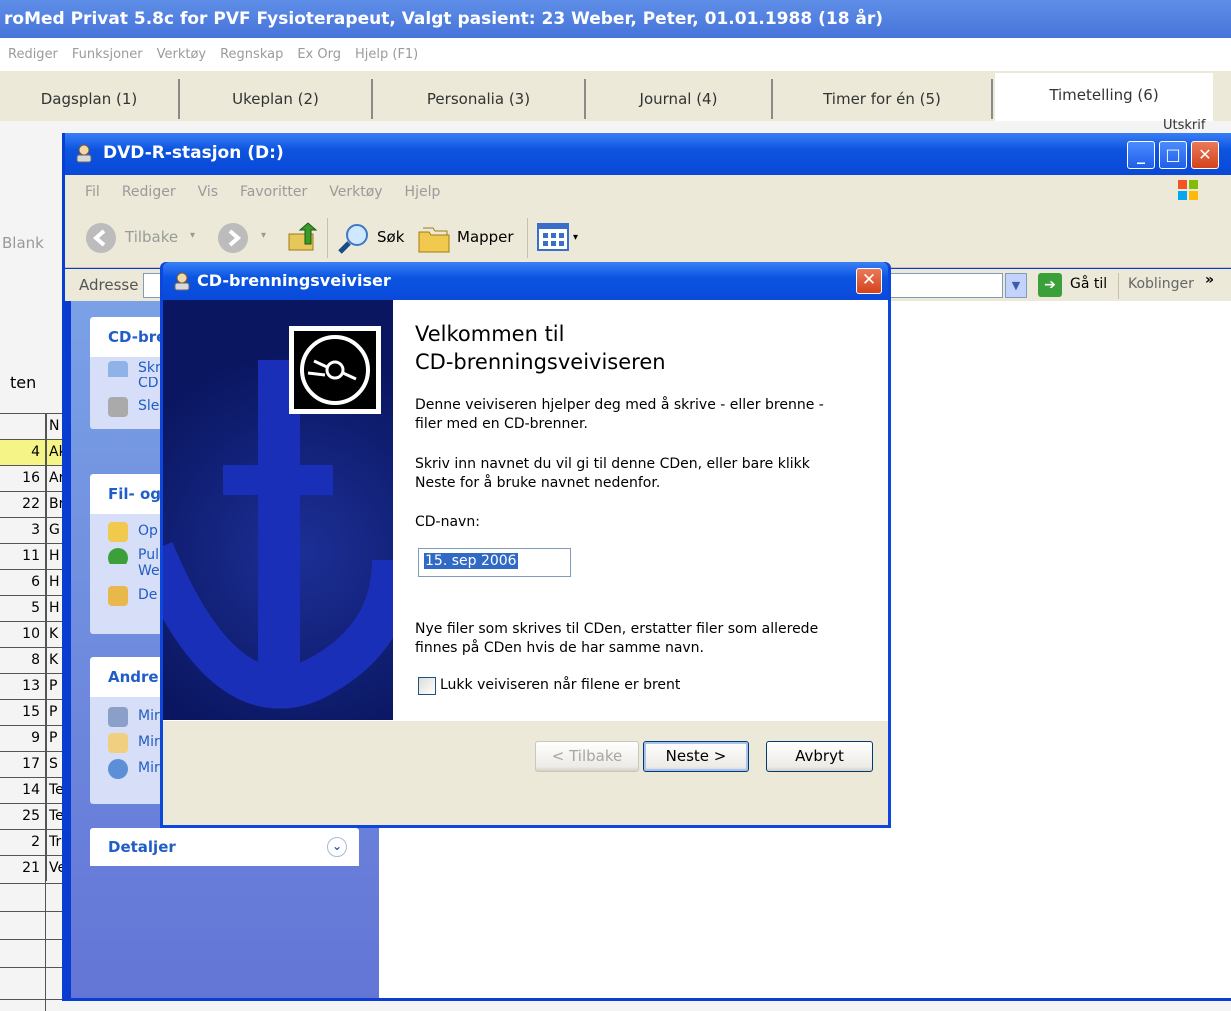 This screenshot has width=1231, height=1011. What do you see at coordinates (33, 504) in the screenshot?
I see `list-item: 22 Br` at bounding box center [33, 504].